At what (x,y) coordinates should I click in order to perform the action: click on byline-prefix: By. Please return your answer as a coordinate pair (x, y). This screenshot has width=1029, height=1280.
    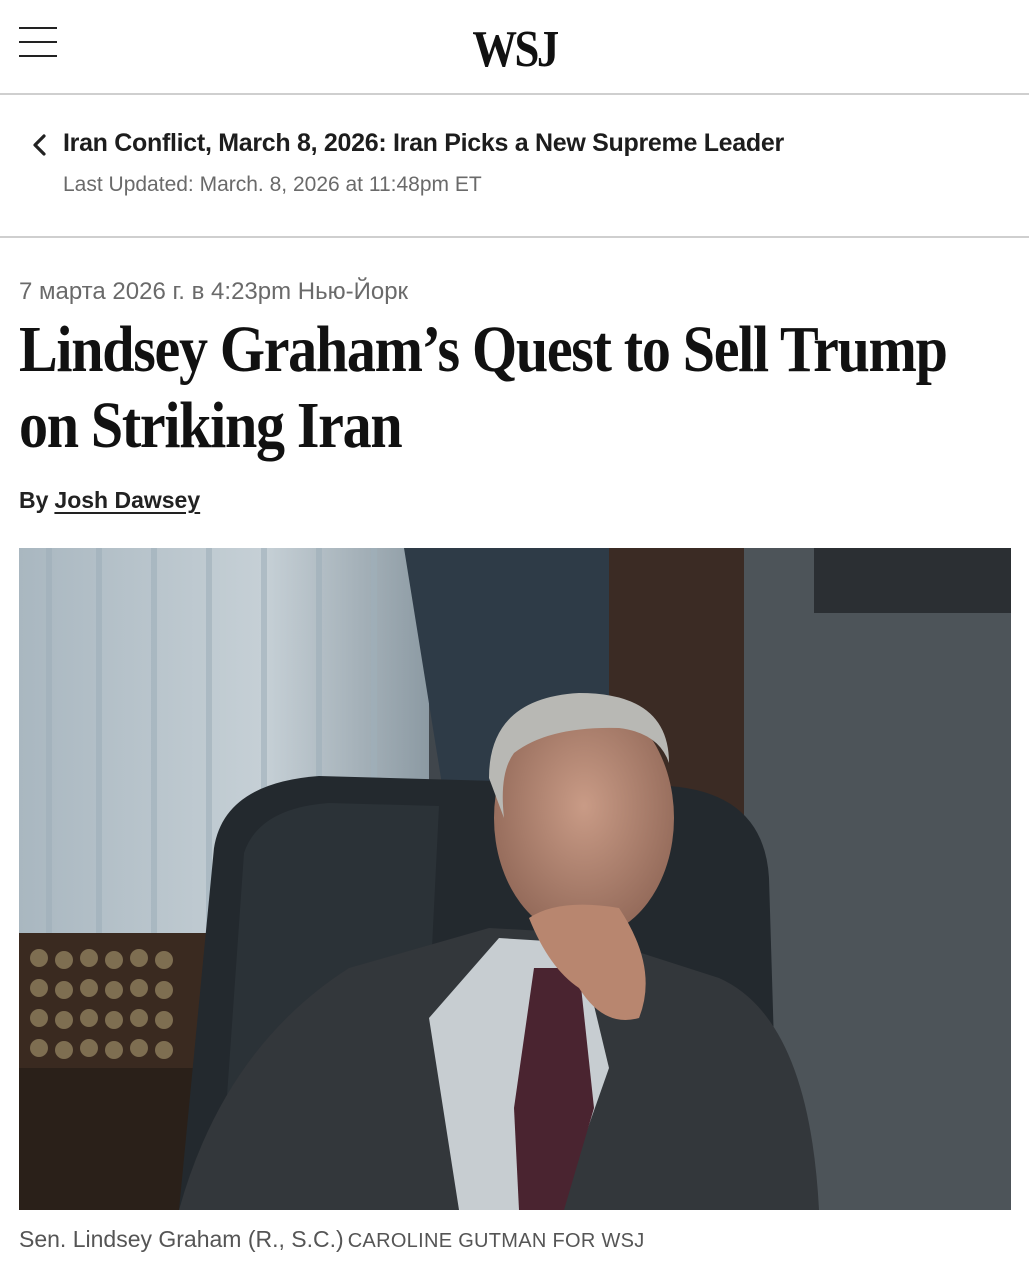
    Looking at the image, I should click on (34, 500).